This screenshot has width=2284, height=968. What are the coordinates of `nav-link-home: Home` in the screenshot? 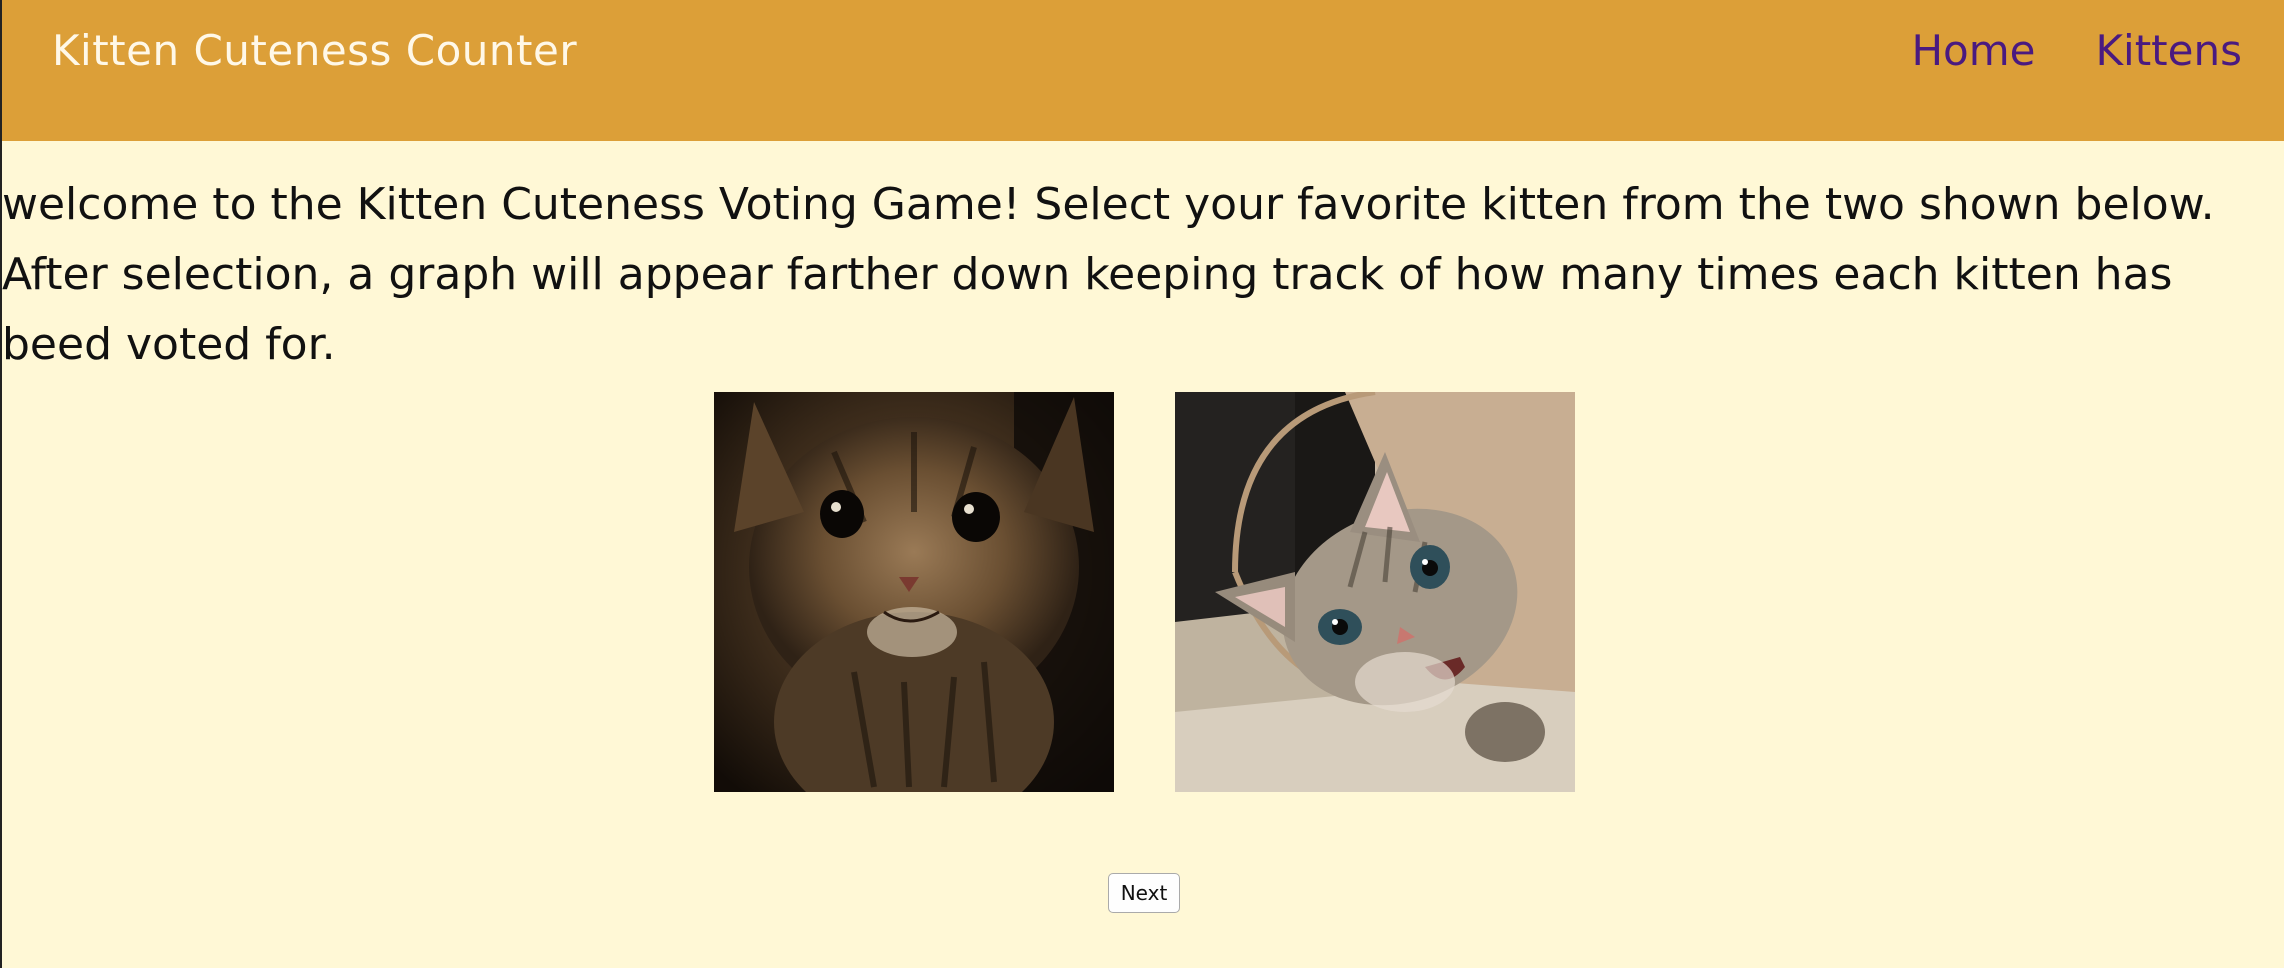 It's located at (1973, 50).